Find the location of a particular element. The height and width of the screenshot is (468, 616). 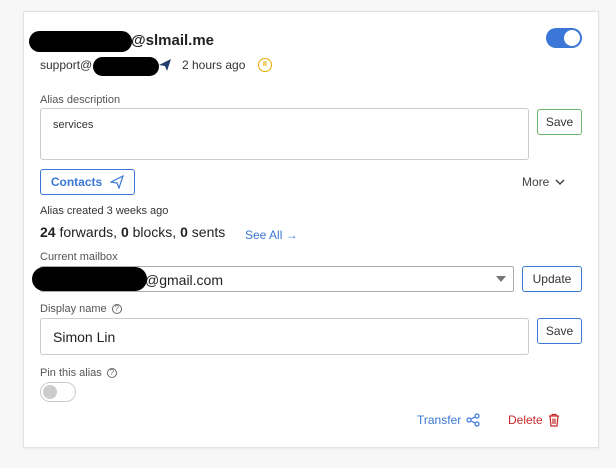

description-label: Alias description is located at coordinates (80, 100).